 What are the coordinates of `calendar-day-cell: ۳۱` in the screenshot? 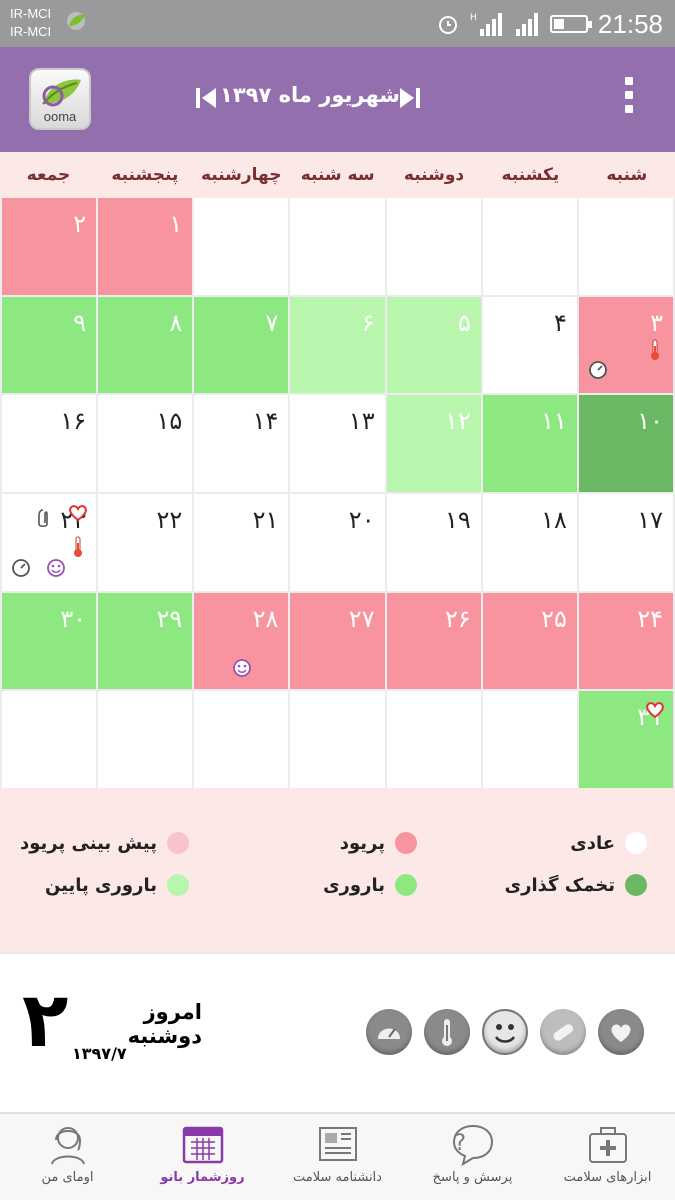 It's located at (625, 739).